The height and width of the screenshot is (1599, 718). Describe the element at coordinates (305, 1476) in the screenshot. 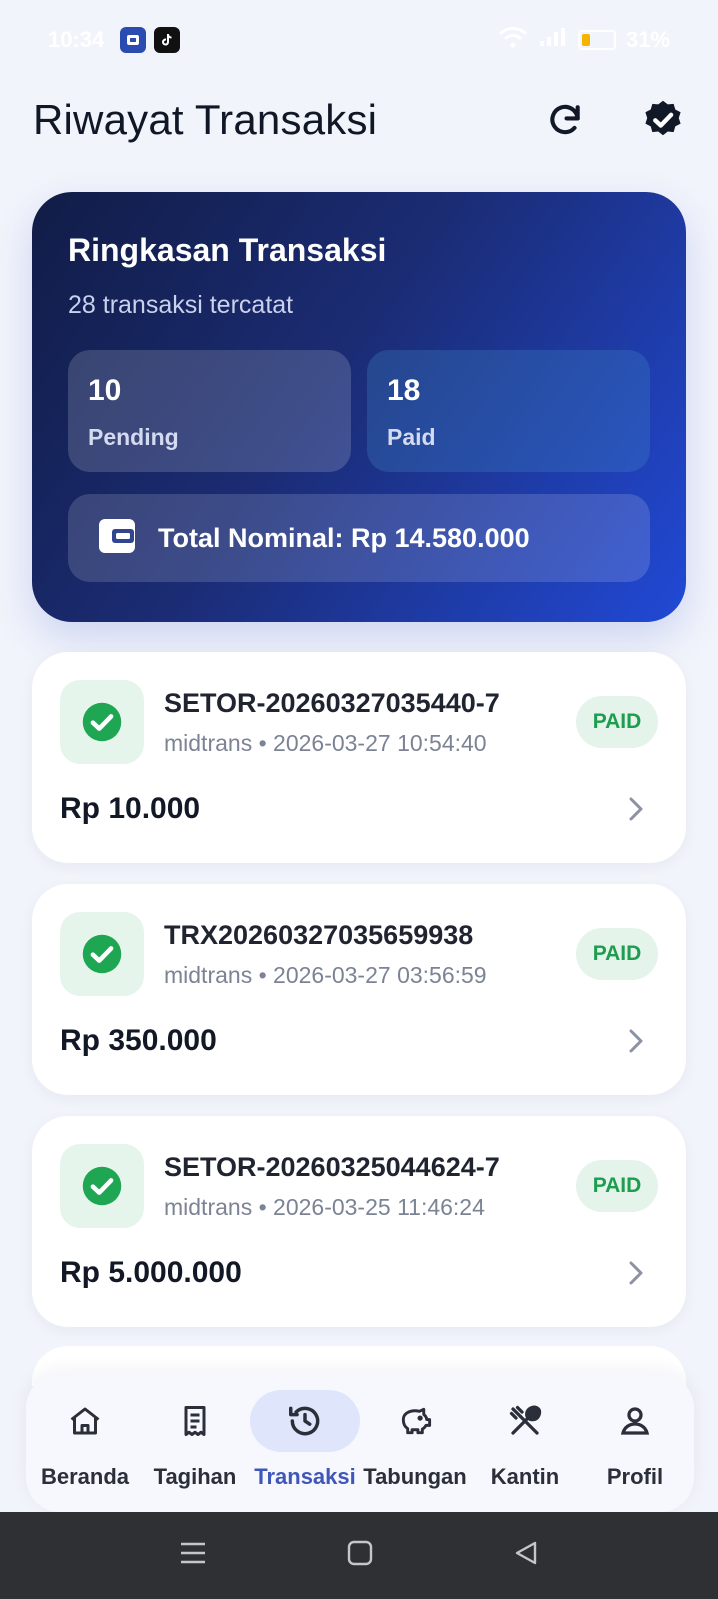

I see `nav-label: Transaksi` at that location.